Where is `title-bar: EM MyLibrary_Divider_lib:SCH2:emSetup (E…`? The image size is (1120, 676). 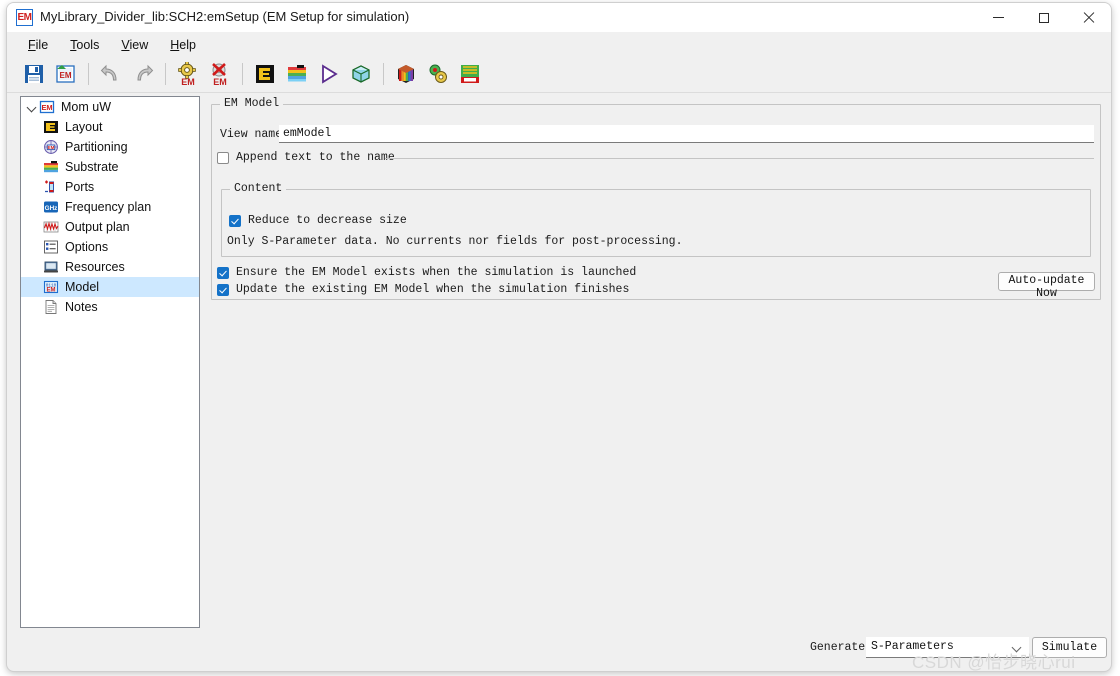 title-bar: EM MyLibrary_Divider_lib:SCH2:emSetup (E… is located at coordinates (559, 18).